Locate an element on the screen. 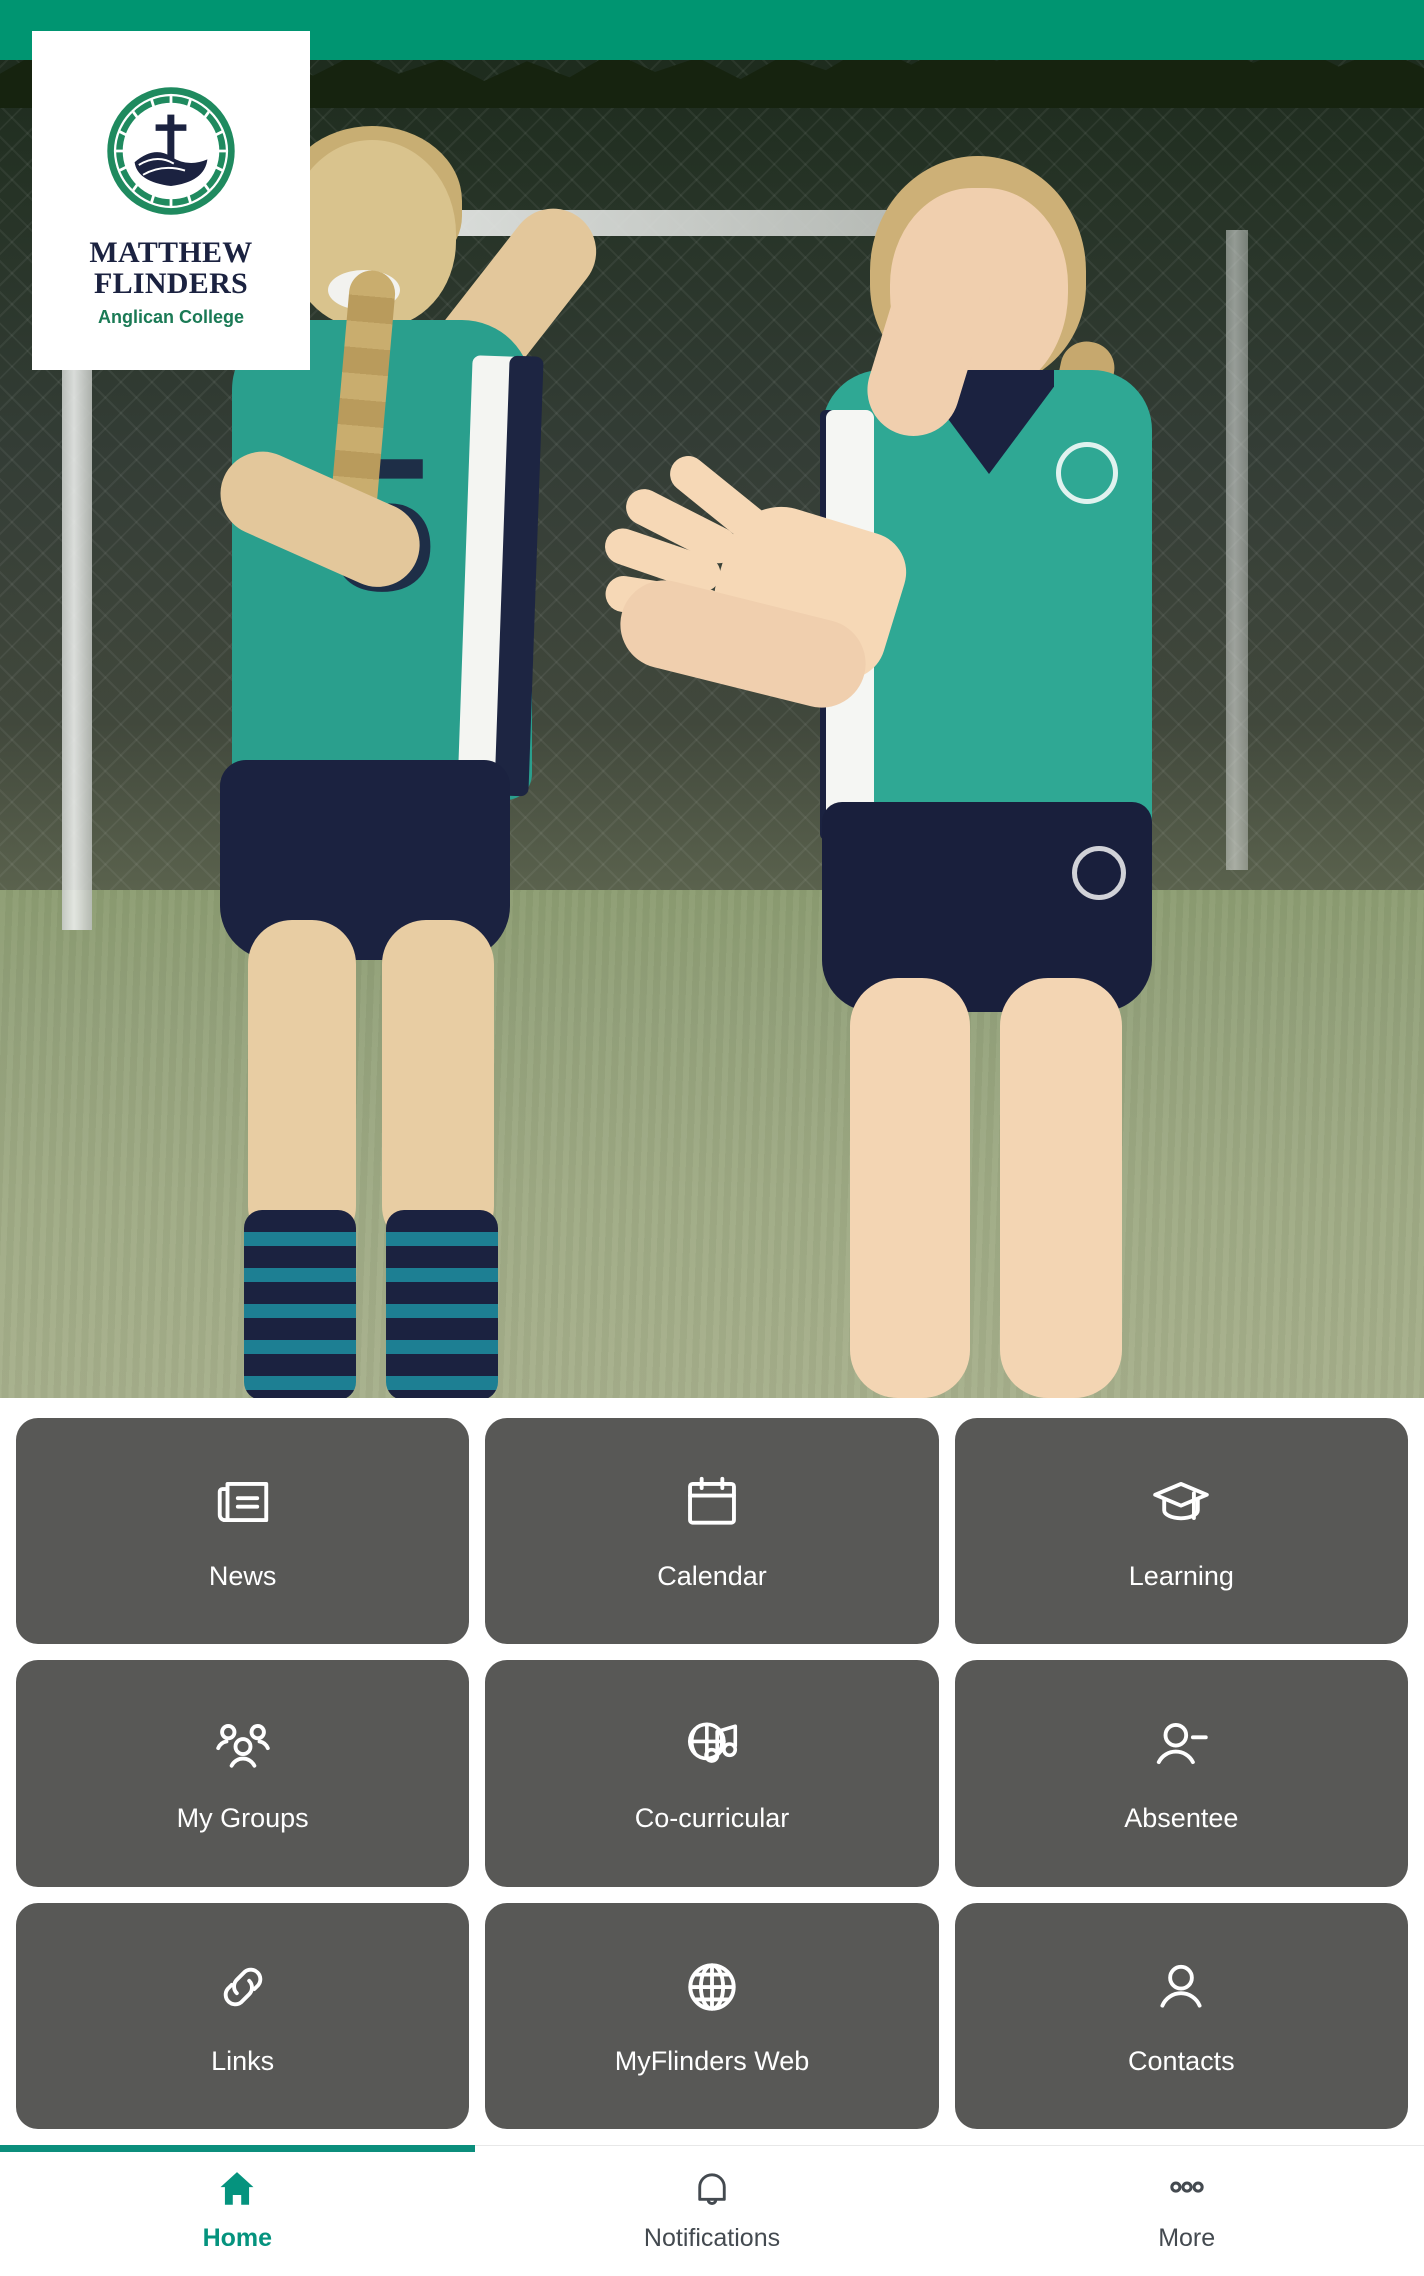 The image size is (1424, 2276). bottom-nav: Home Notifications More is located at coordinates (712, 2210).